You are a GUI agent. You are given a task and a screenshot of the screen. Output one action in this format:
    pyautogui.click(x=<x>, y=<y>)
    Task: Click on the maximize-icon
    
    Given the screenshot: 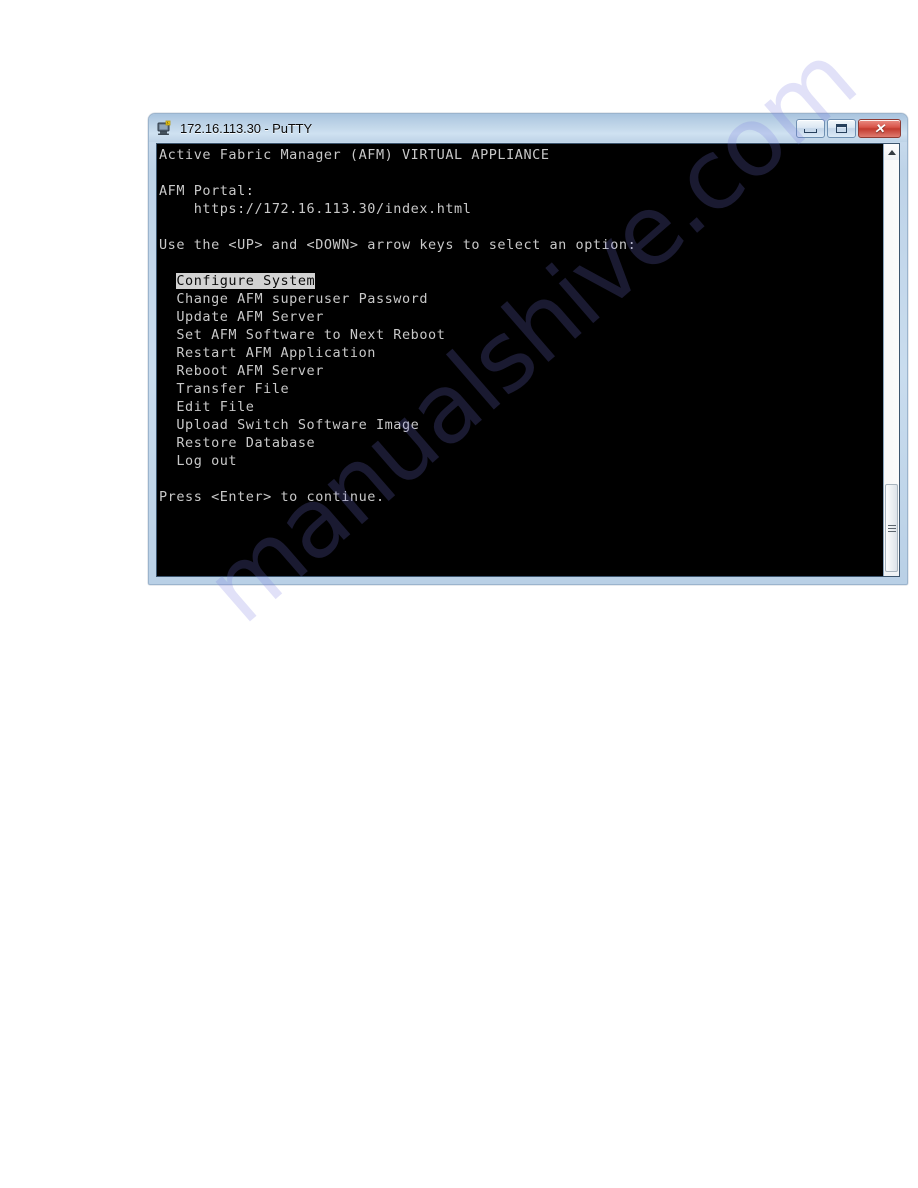 What is the action you would take?
    pyautogui.click(x=841, y=128)
    